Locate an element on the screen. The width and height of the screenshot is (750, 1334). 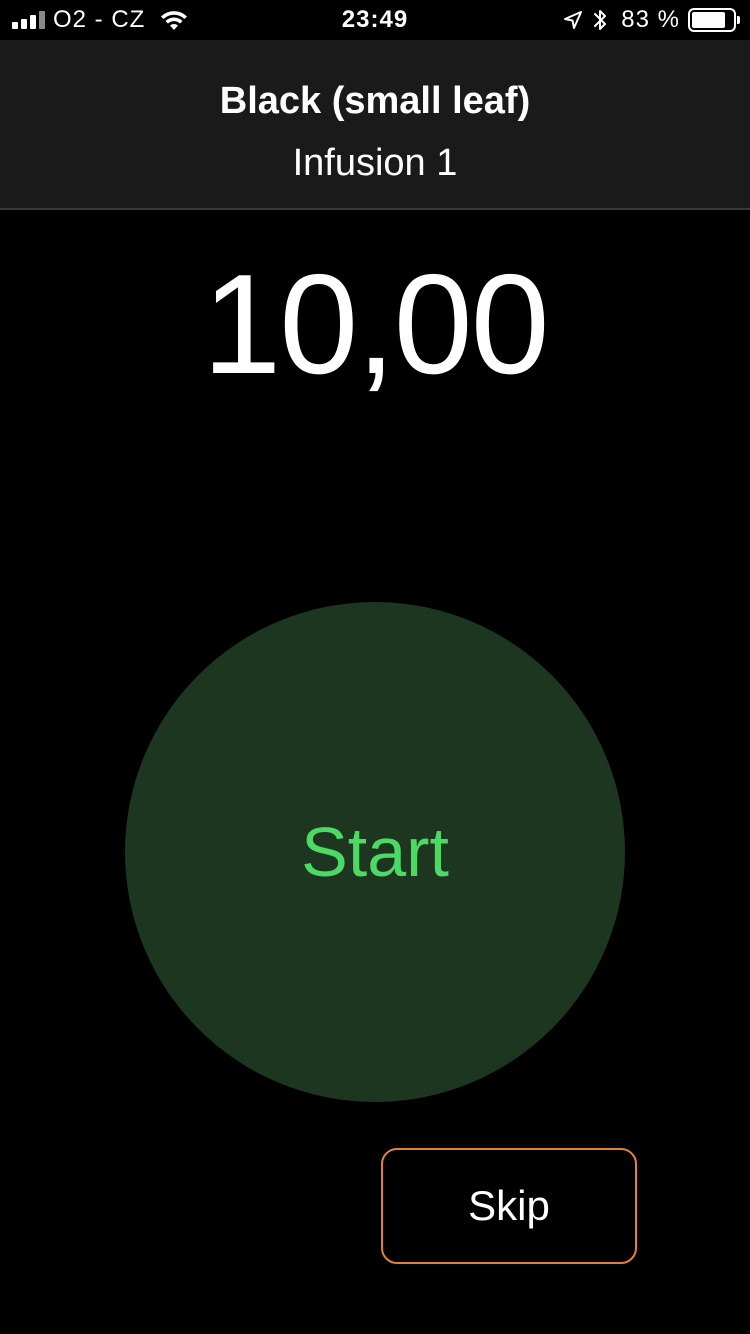
skip-button-label: Skip is located at coordinates (509, 1205).